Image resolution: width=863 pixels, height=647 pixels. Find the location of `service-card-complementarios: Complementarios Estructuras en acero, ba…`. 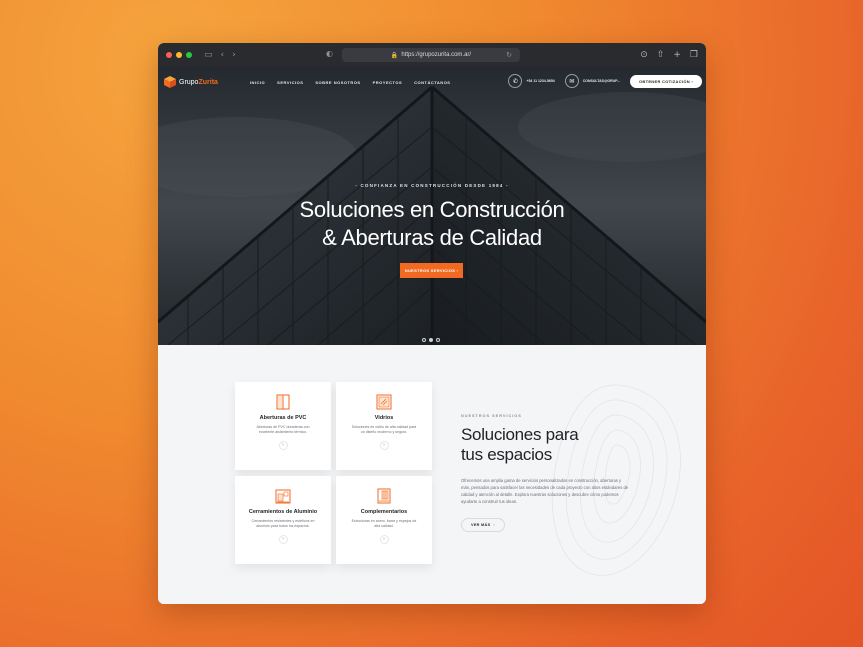

service-card-complementarios: Complementarios Estructuras en acero, ba… is located at coordinates (384, 520).